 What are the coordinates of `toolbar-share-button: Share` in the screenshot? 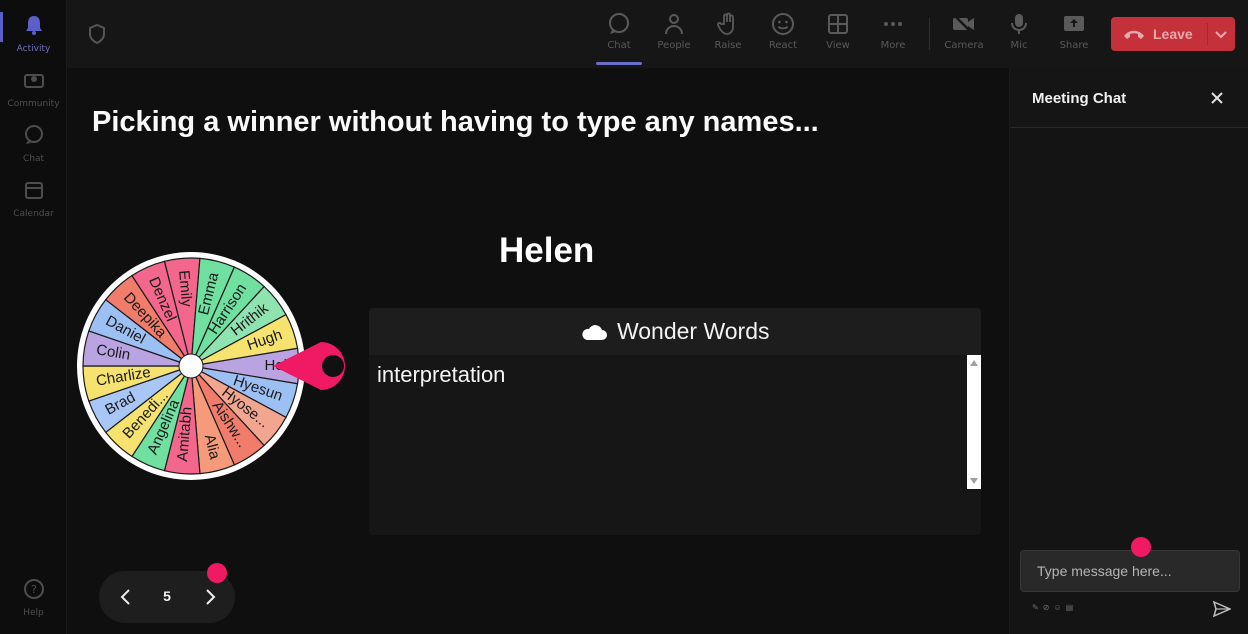 It's located at (1074, 36).